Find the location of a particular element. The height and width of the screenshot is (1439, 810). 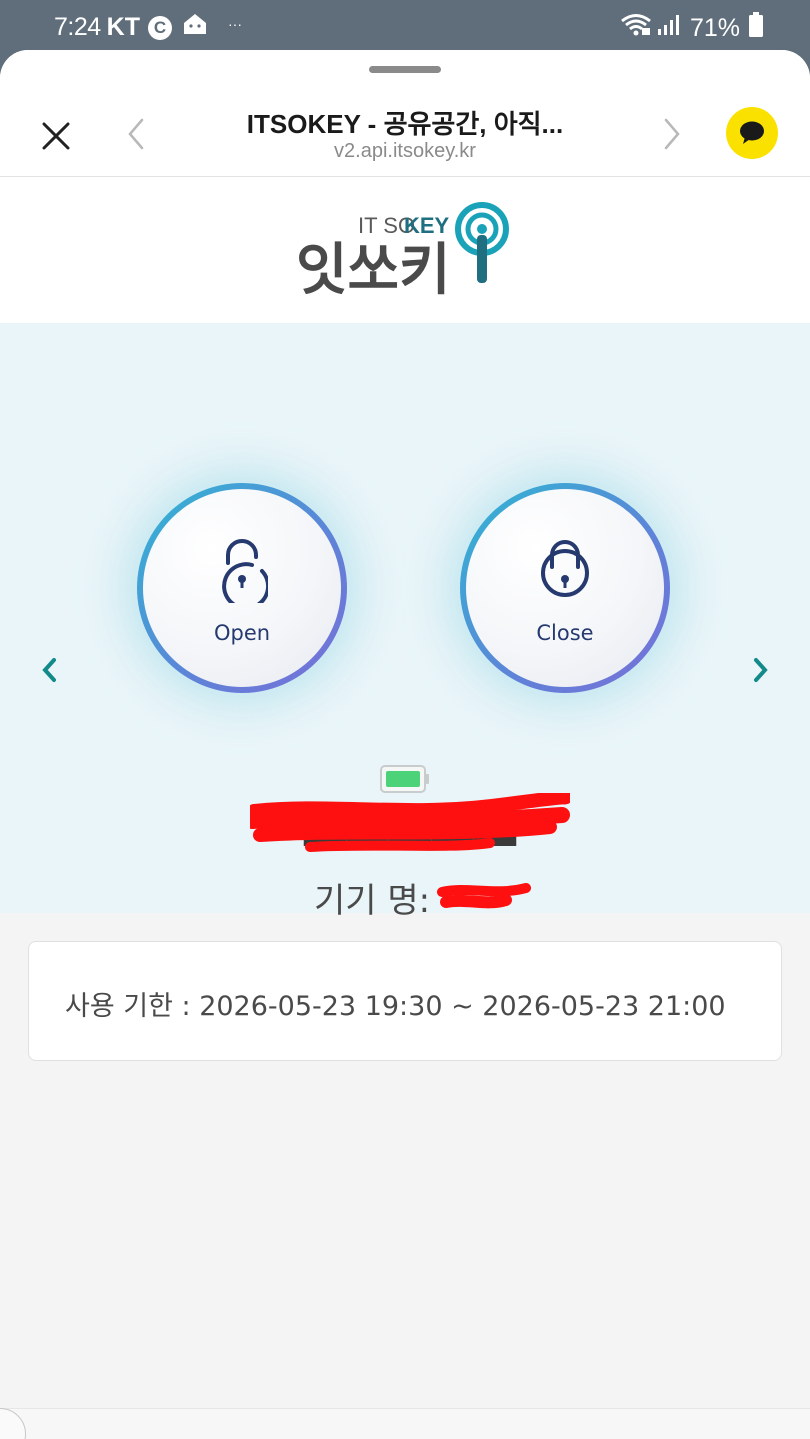

close-button-face: Close is located at coordinates (565, 588).